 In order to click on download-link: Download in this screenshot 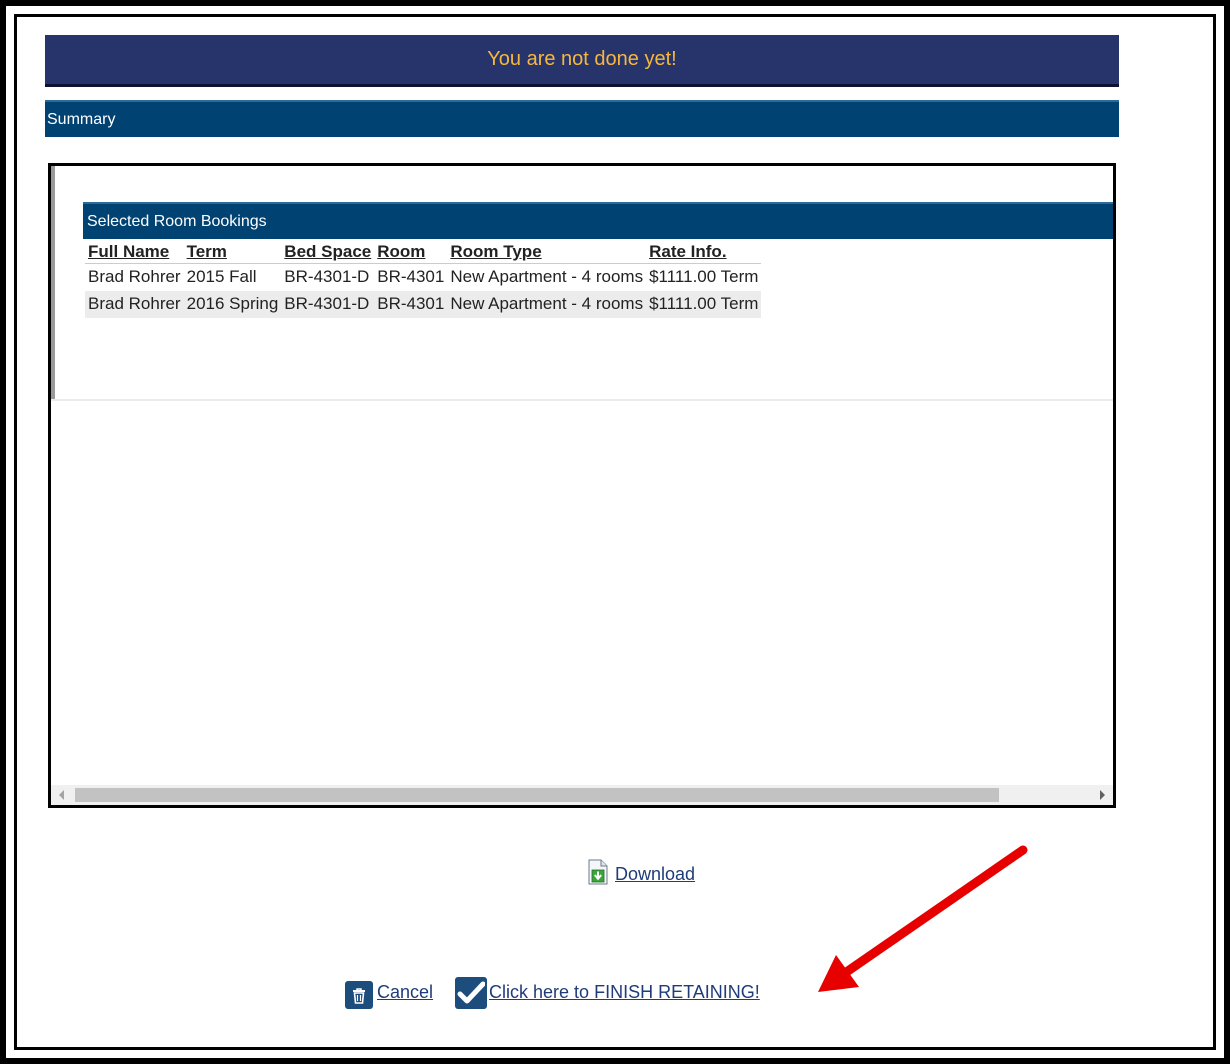, I will do `click(655, 874)`.